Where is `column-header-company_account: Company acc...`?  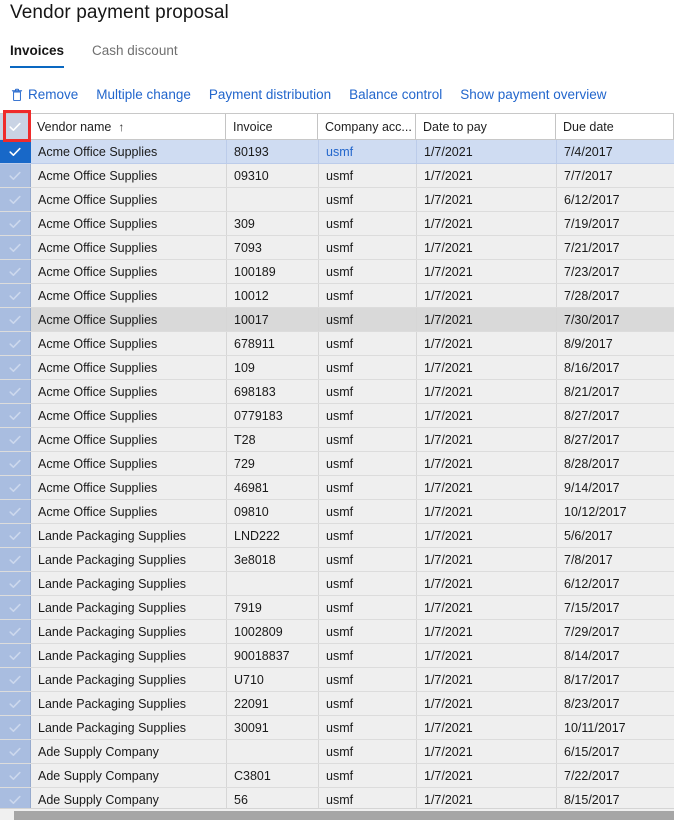 column-header-company_account: Company acc... is located at coordinates (367, 126).